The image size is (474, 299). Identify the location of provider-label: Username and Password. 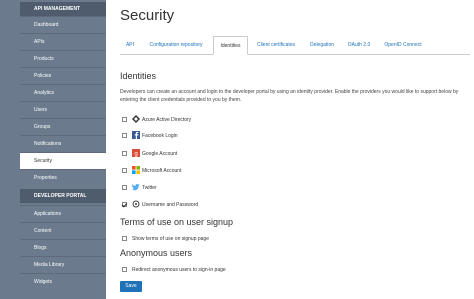
(170, 205).